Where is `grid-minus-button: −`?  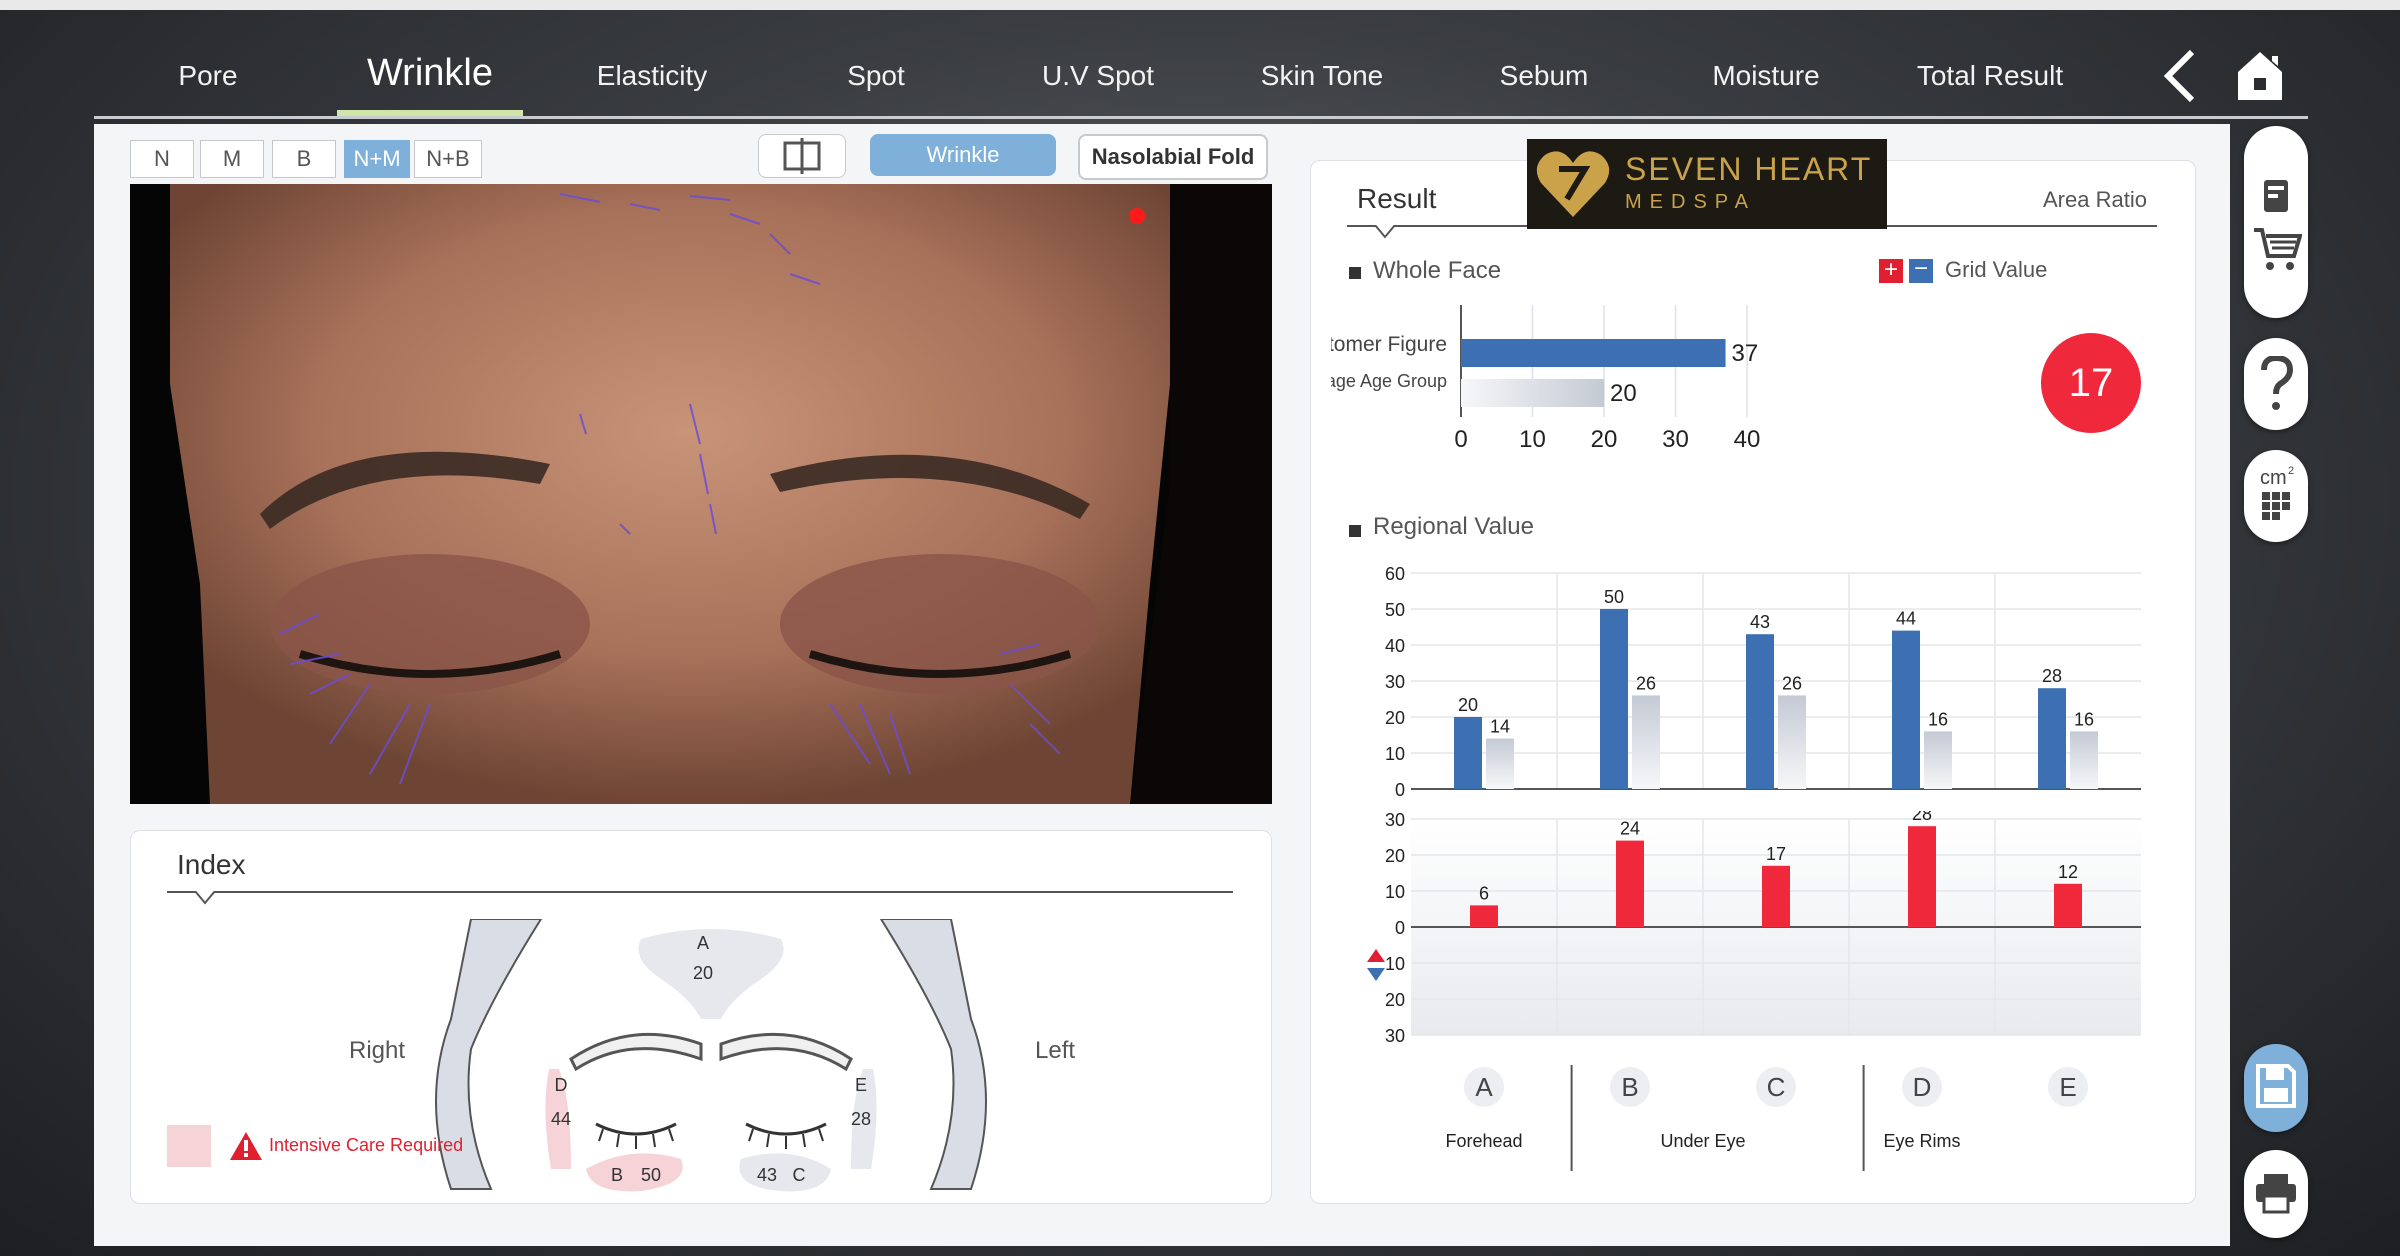
grid-minus-button: − is located at coordinates (1921, 270).